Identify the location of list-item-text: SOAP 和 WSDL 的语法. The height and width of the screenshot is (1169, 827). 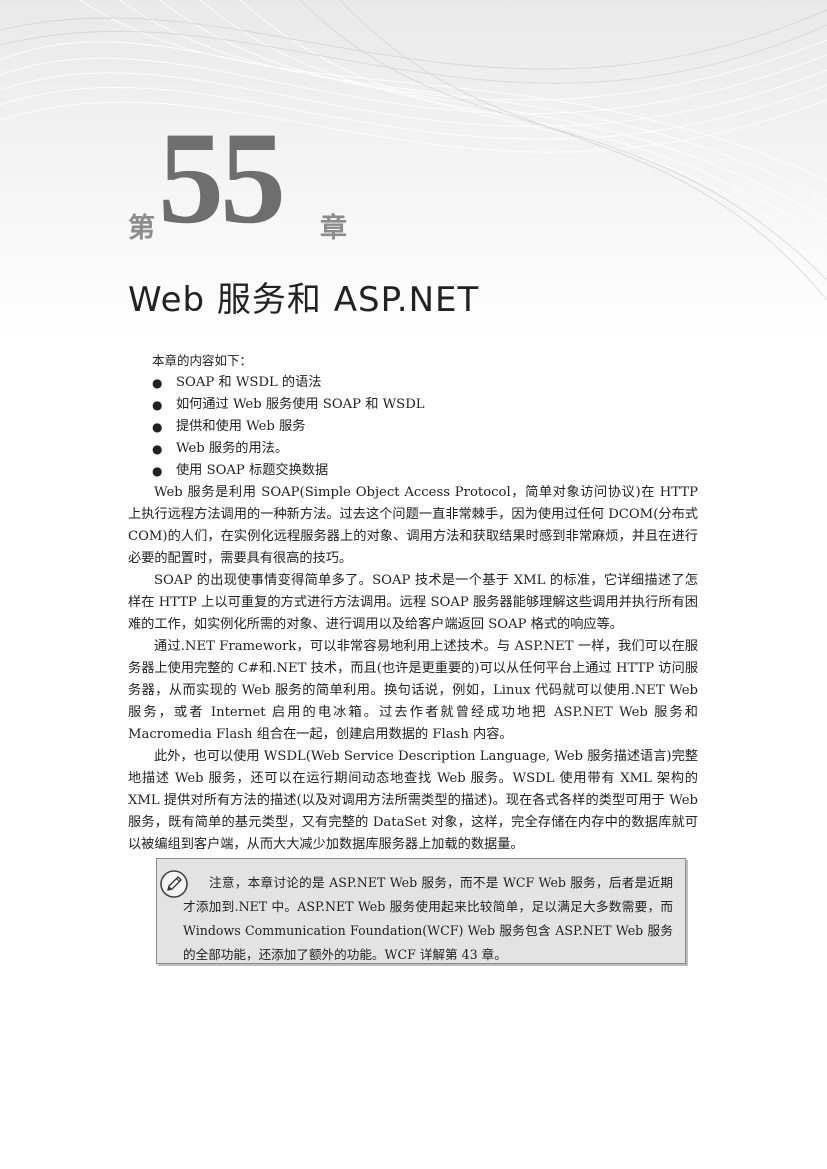
(249, 382).